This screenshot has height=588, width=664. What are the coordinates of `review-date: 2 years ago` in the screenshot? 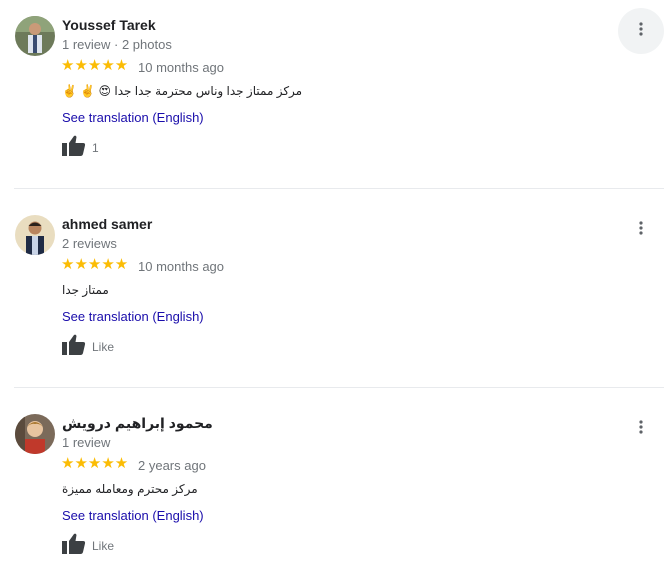 It's located at (172, 465).